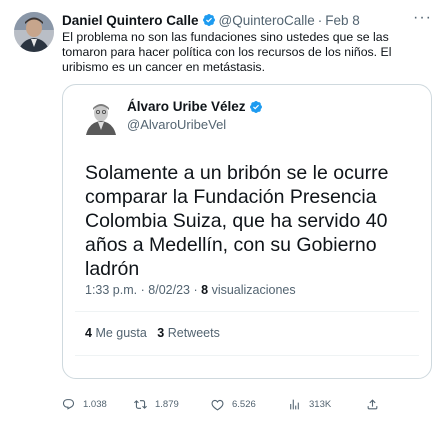 Image resolution: width=448 pixels, height=425 pixels. I want to click on tweet-date: Feb 8, so click(342, 20).